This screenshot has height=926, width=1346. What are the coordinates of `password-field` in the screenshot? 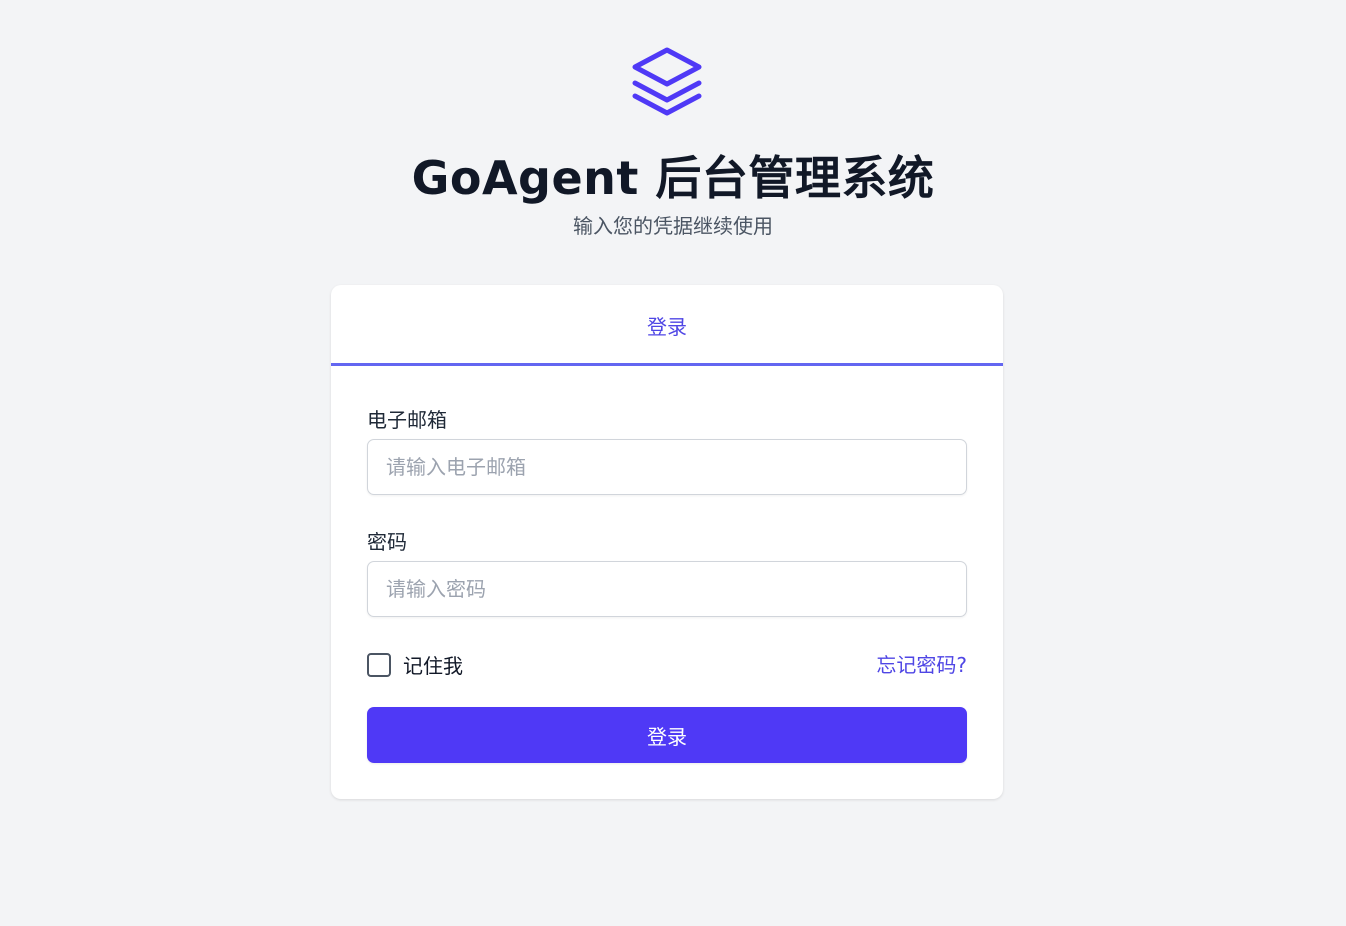 It's located at (667, 589).